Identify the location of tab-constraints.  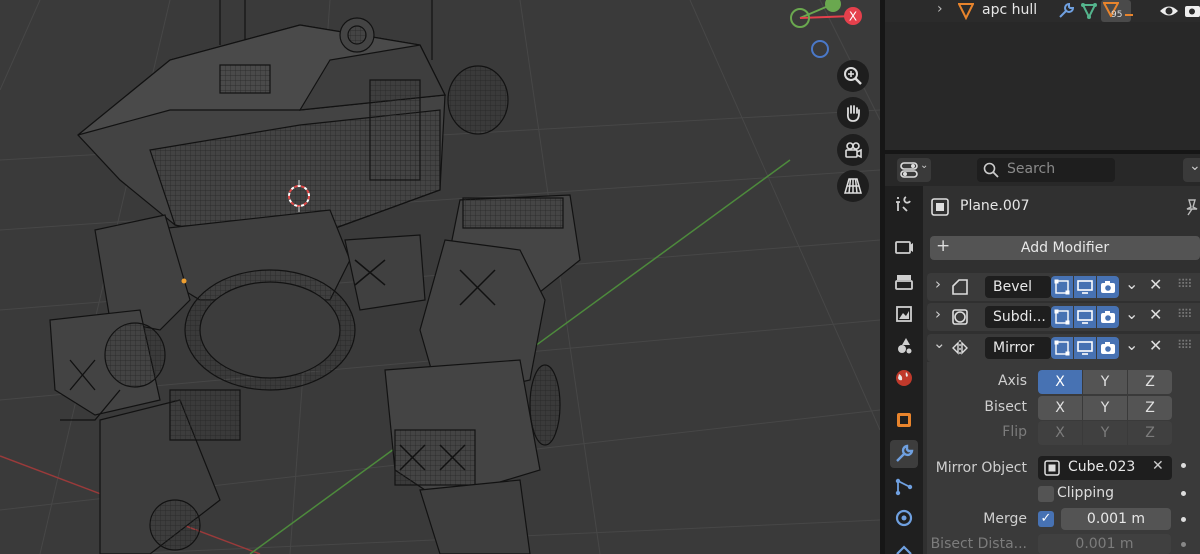
(904, 544).